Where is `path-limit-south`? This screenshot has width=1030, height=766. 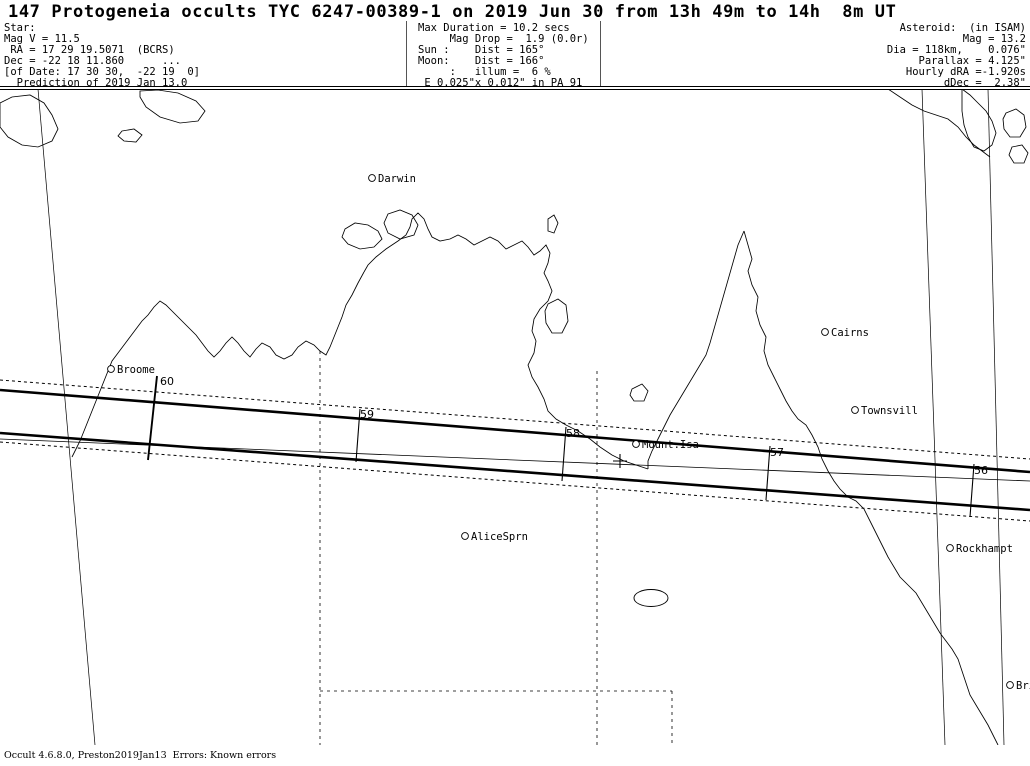 path-limit-south is located at coordinates (515, 471).